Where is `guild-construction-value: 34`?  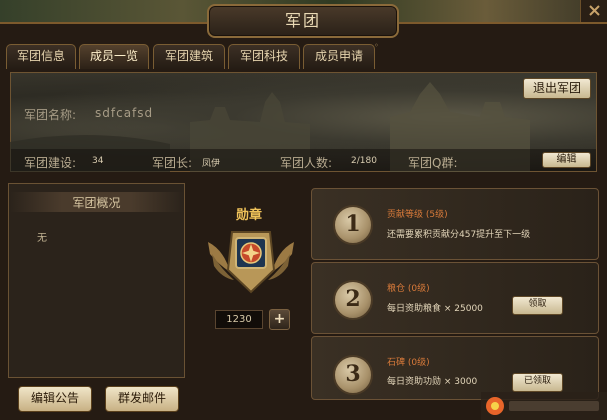 guild-construction-value: 34 is located at coordinates (98, 161).